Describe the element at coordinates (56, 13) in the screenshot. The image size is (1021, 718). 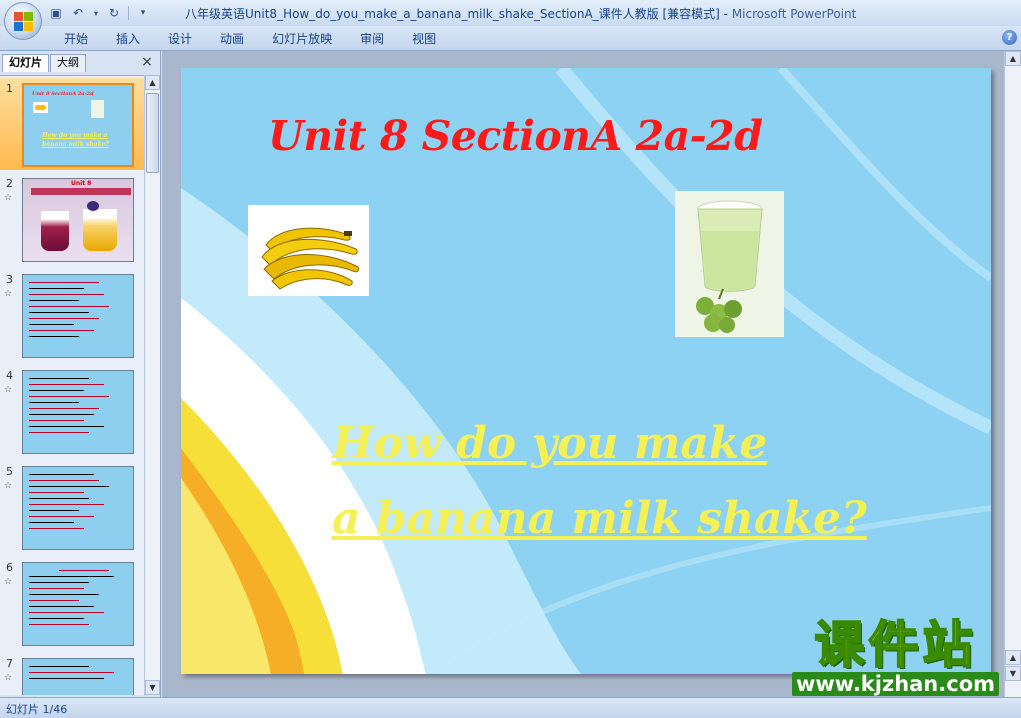
I see `save-icon: ▣` at that location.